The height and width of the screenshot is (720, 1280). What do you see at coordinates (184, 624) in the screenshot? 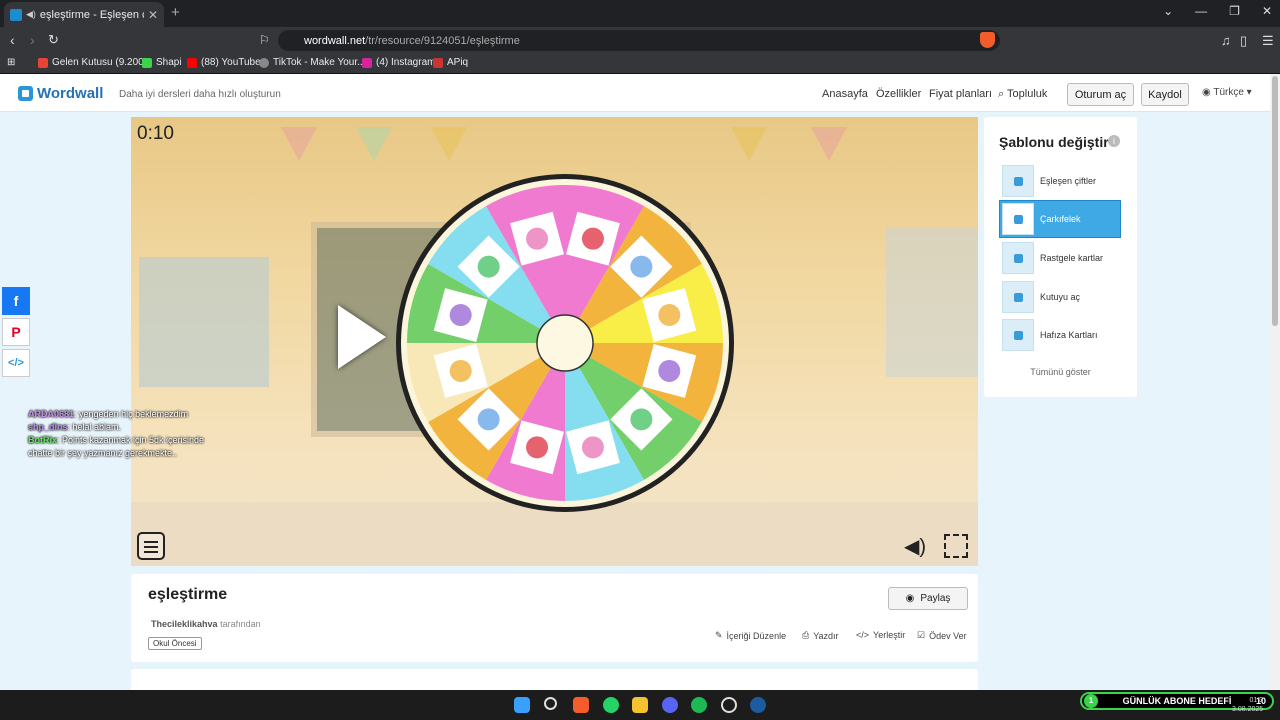
I see `author-link: Thecileklikahva` at bounding box center [184, 624].